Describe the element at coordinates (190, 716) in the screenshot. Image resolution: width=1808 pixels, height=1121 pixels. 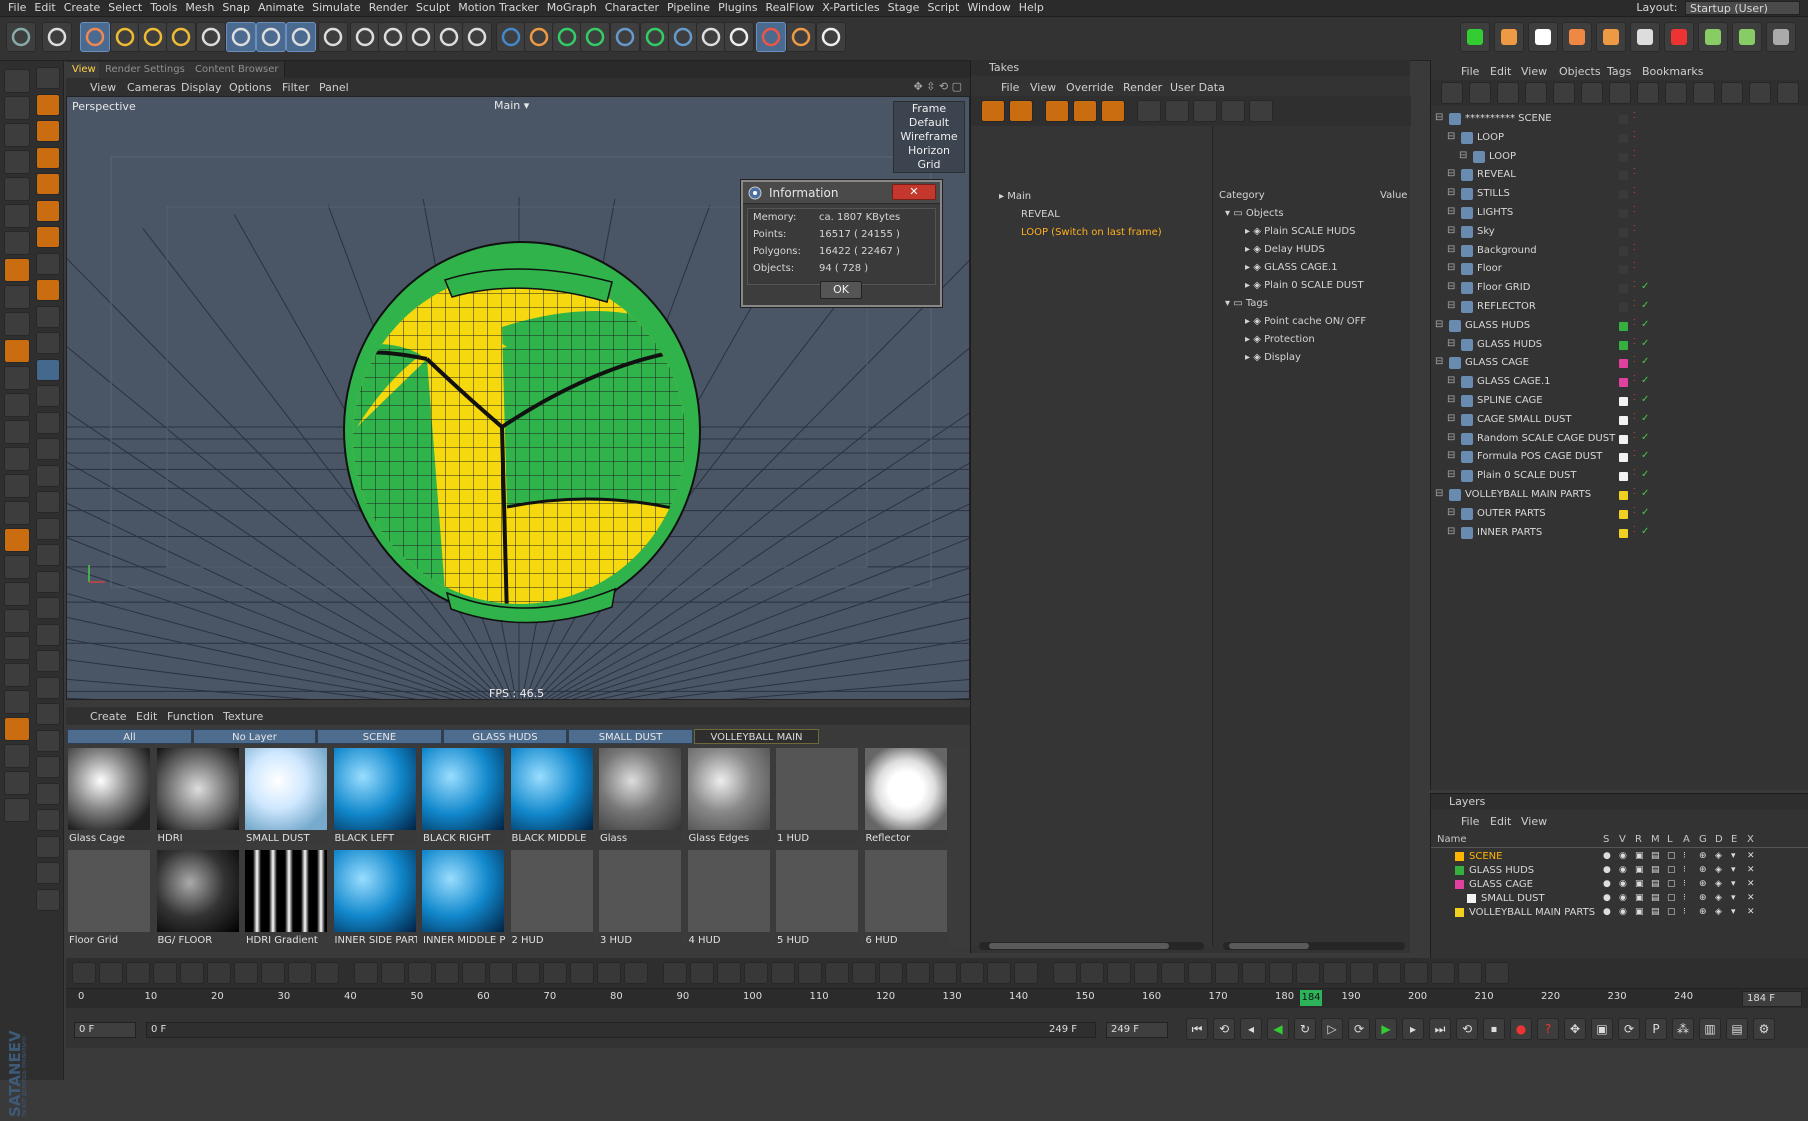
I see `mat-menu-function: Function` at that location.